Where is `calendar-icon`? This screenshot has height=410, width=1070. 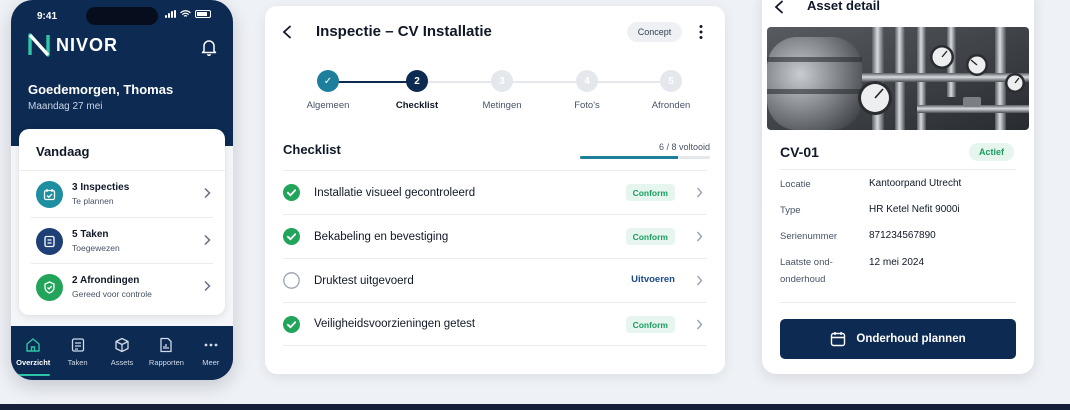 calendar-icon is located at coordinates (838, 339).